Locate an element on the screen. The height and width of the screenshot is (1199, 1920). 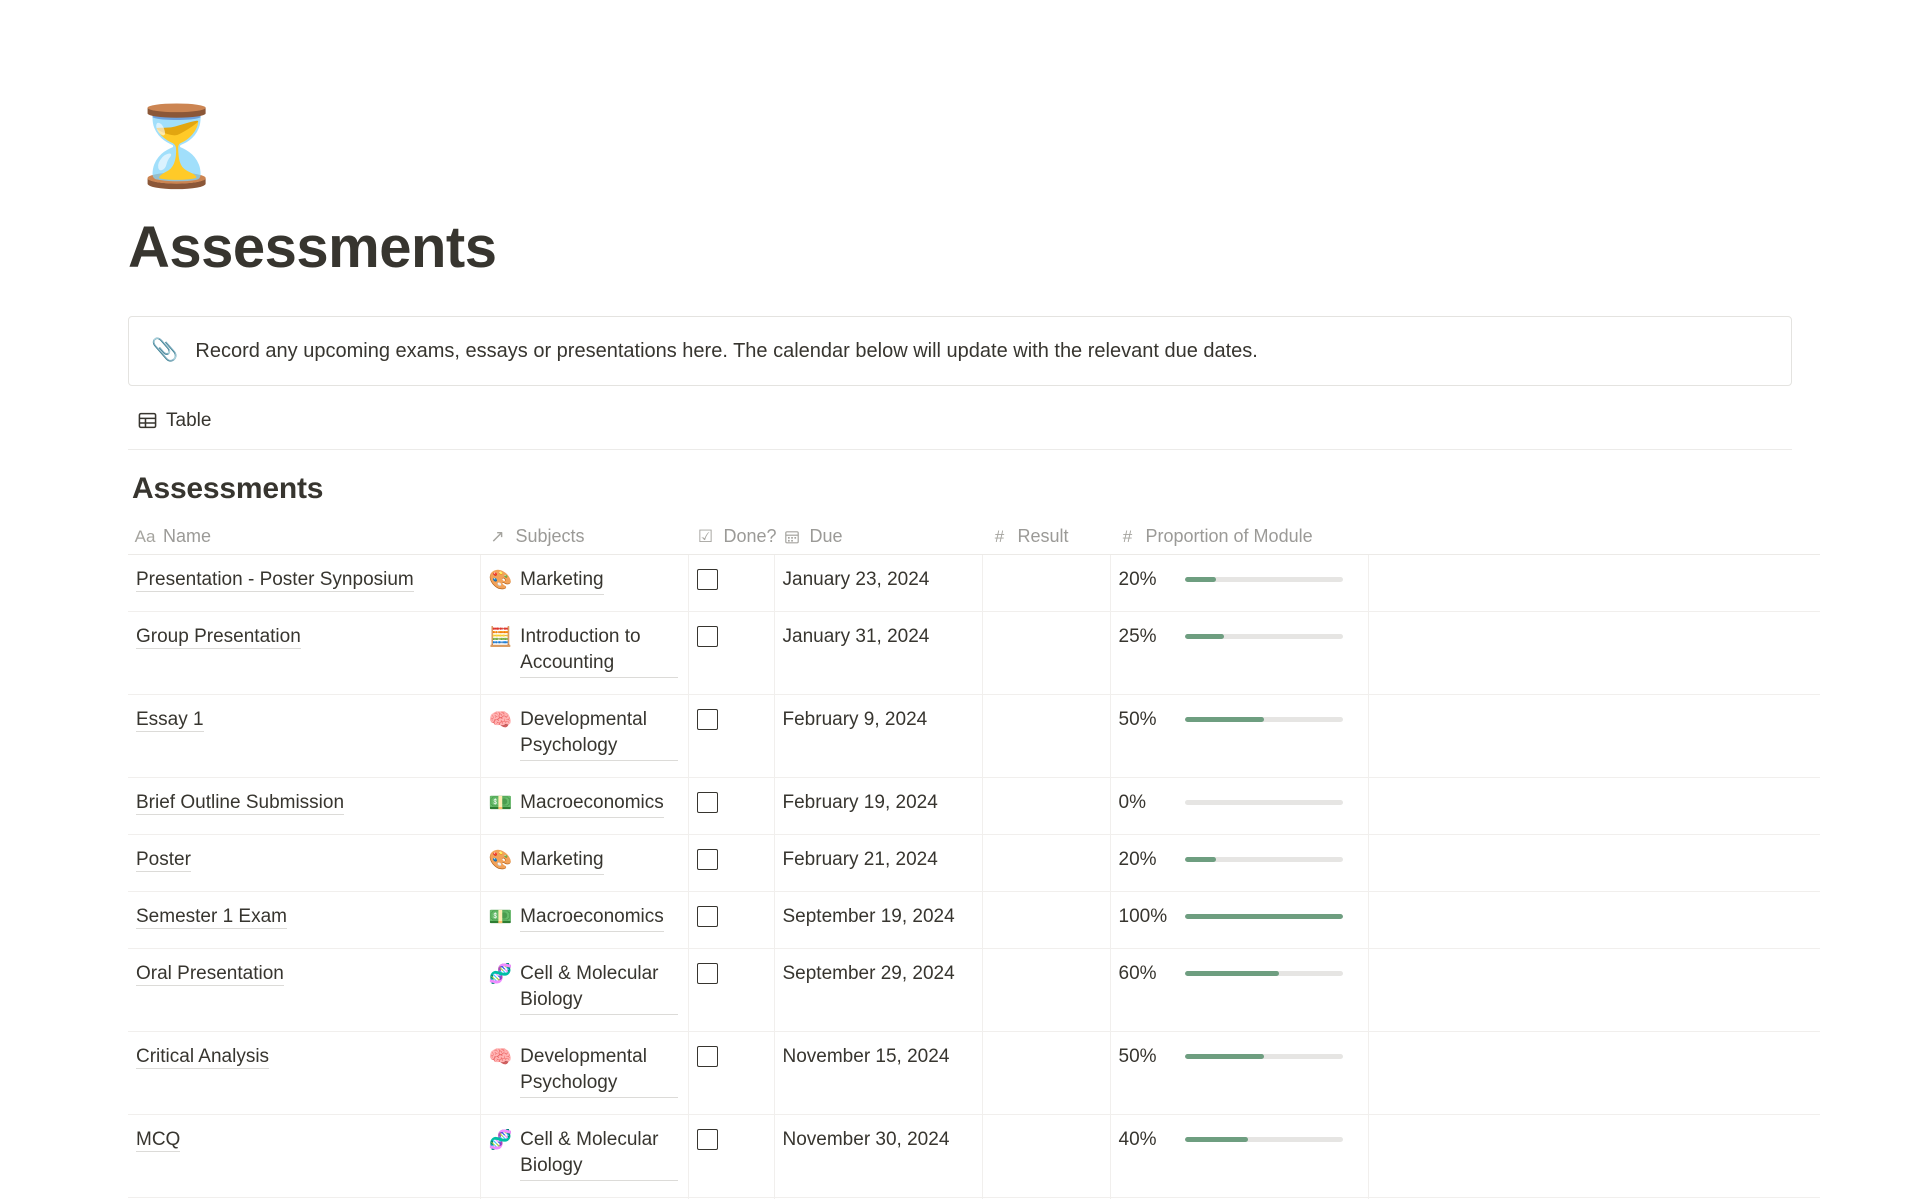
cell-name: Semester 1 Exam is located at coordinates (304, 920).